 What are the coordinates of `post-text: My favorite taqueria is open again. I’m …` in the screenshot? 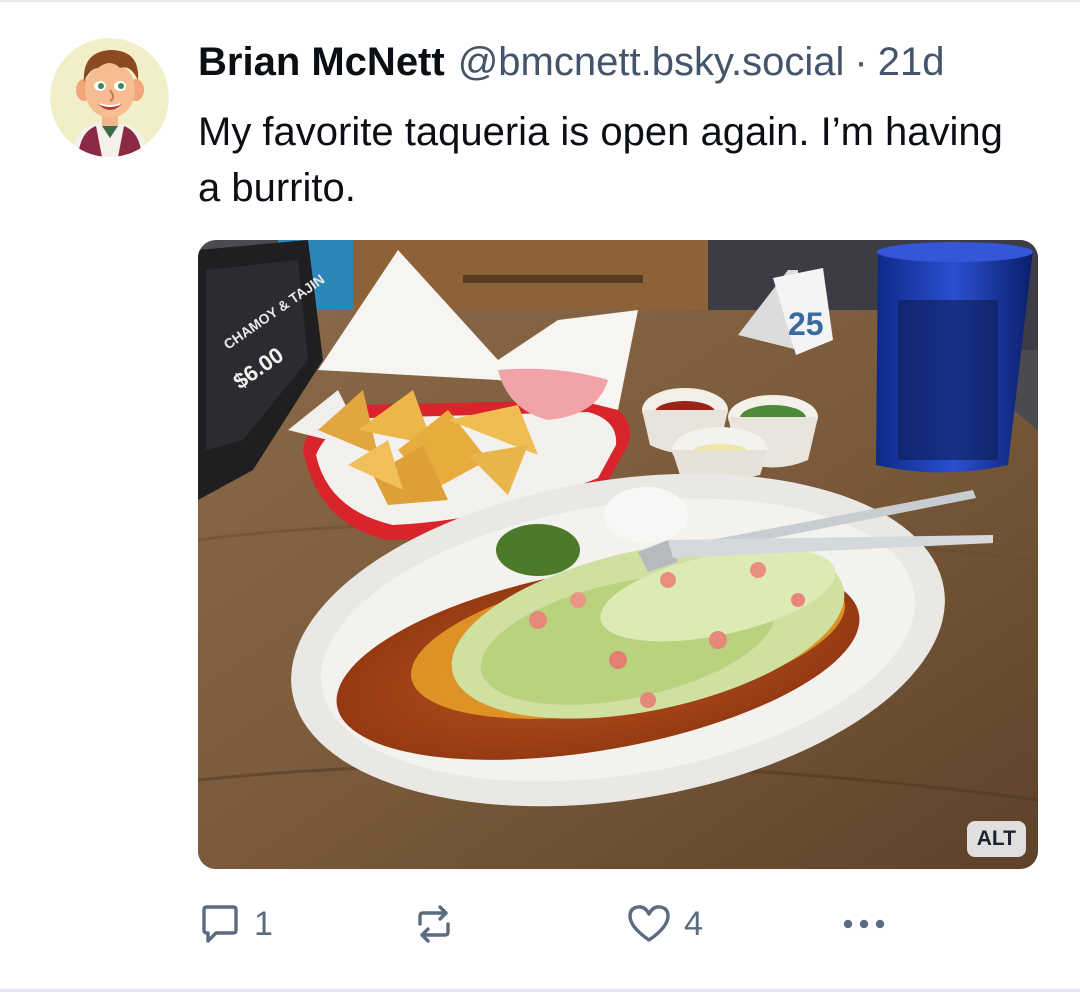 It's located at (600, 160).